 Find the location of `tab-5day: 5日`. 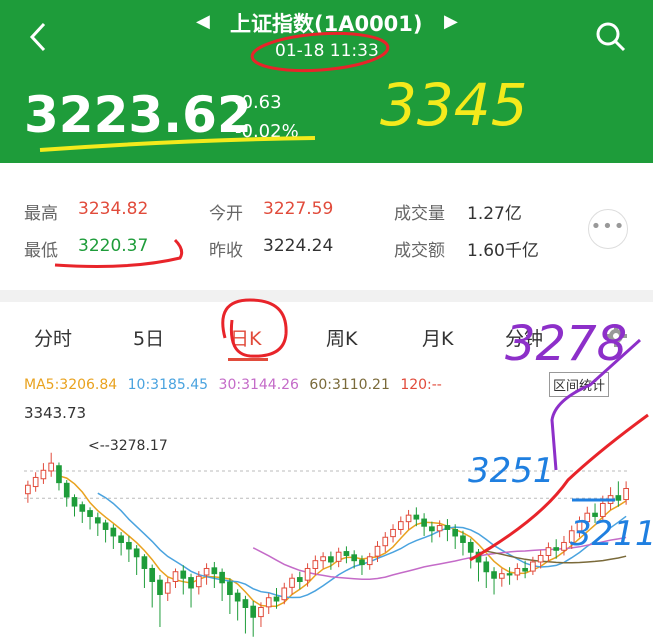

tab-5day: 5日 is located at coordinates (148, 337).